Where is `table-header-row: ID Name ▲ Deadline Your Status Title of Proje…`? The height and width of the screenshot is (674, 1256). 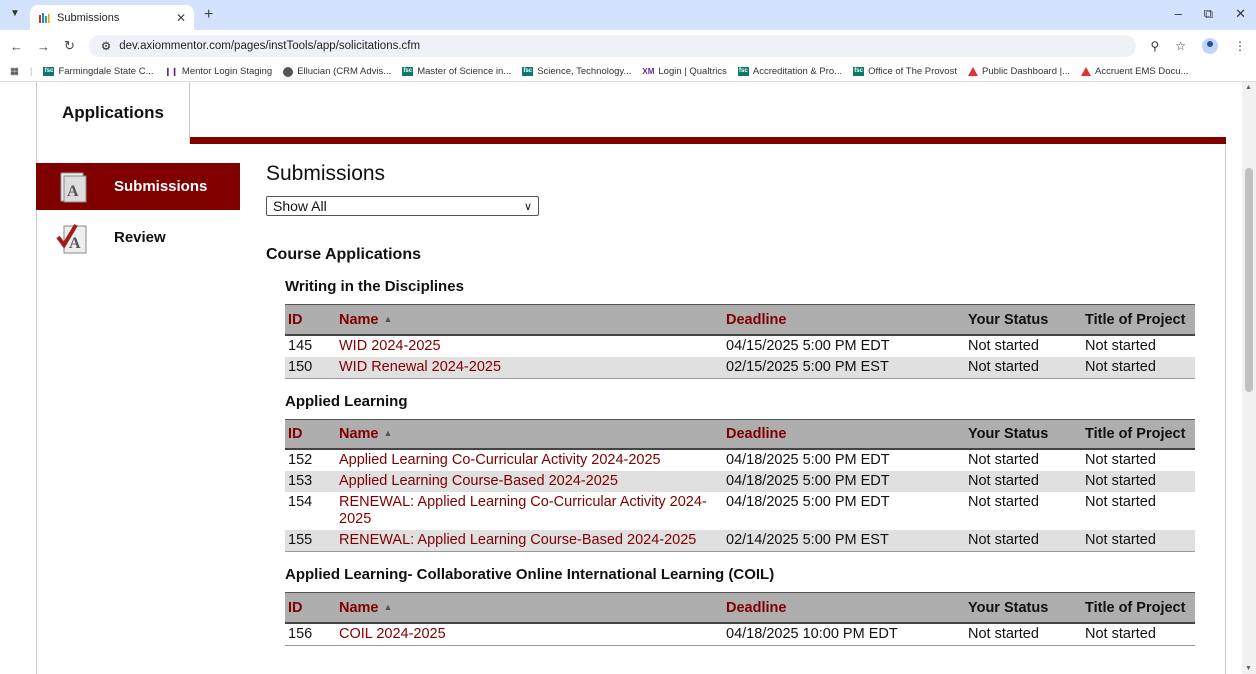
table-header-row: ID Name ▲ Deadline Your Status Title of Proje… is located at coordinates (740, 434).